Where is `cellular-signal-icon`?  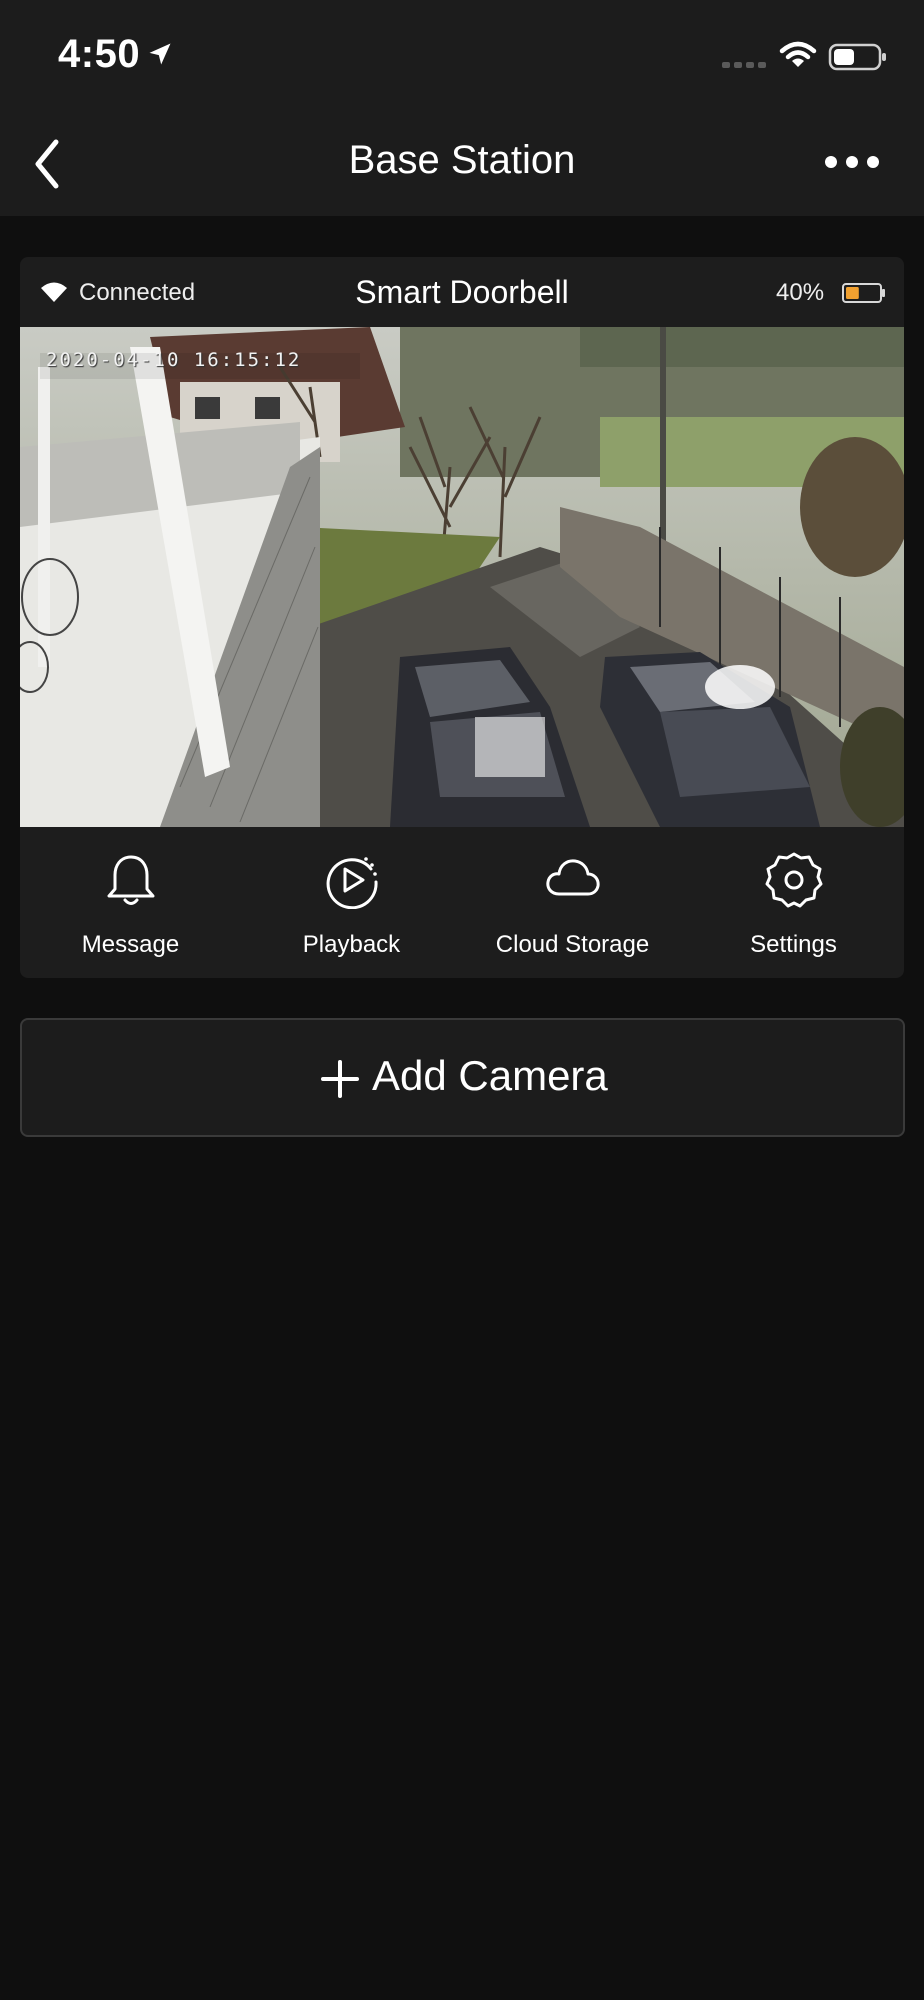 cellular-signal-icon is located at coordinates (744, 65).